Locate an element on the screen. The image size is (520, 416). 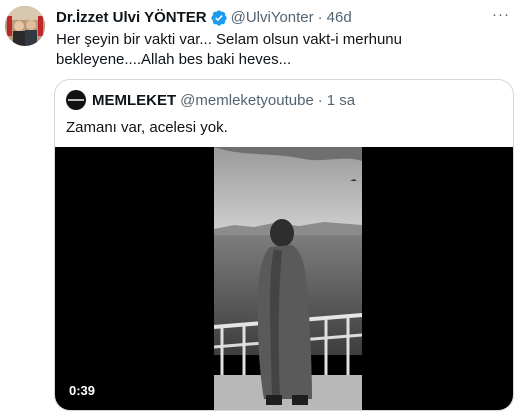
author-avatar is located at coordinates (25, 26).